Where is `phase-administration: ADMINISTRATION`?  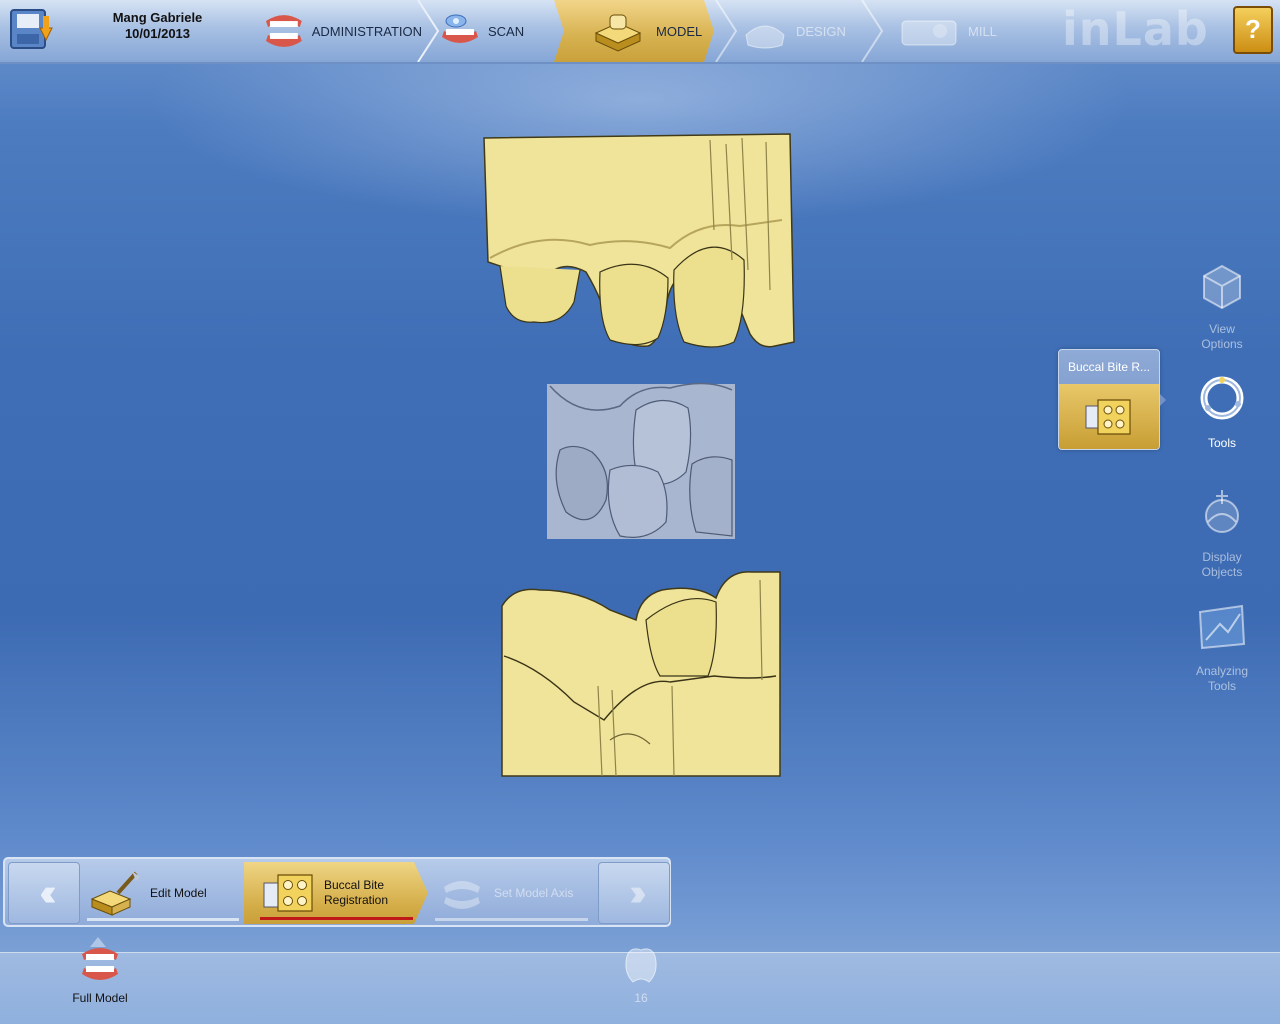
phase-administration: ADMINISTRATION is located at coordinates (342, 31).